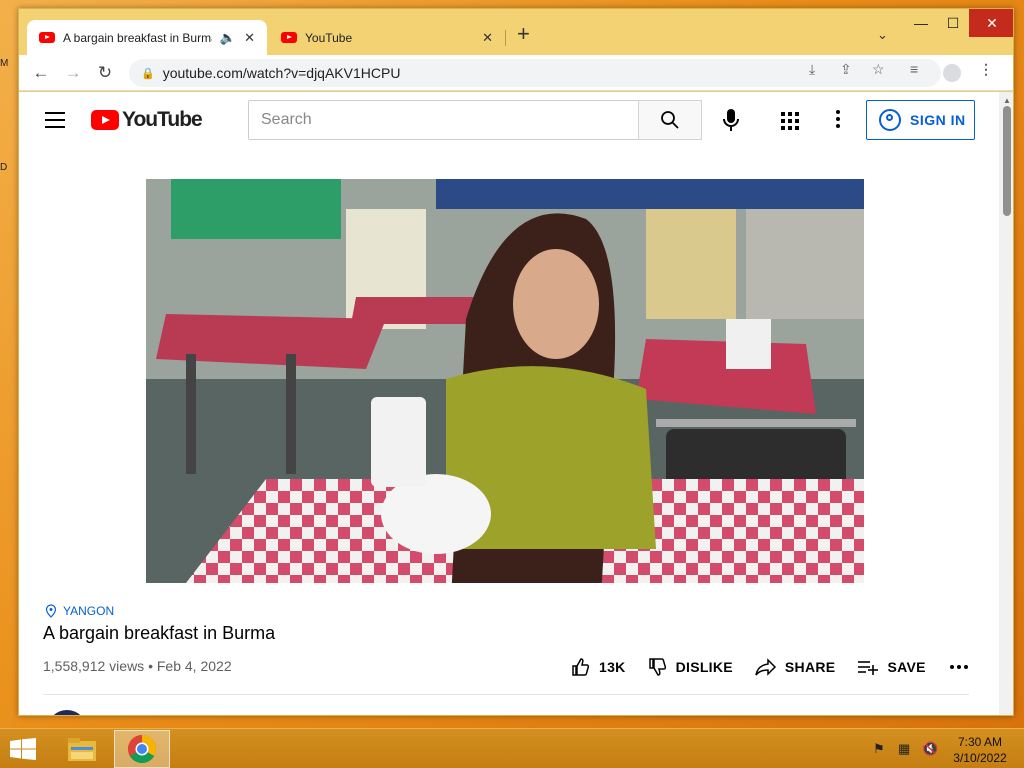 The image size is (1024, 768). I want to click on bookmark-star-icon: ☆, so click(878, 69).